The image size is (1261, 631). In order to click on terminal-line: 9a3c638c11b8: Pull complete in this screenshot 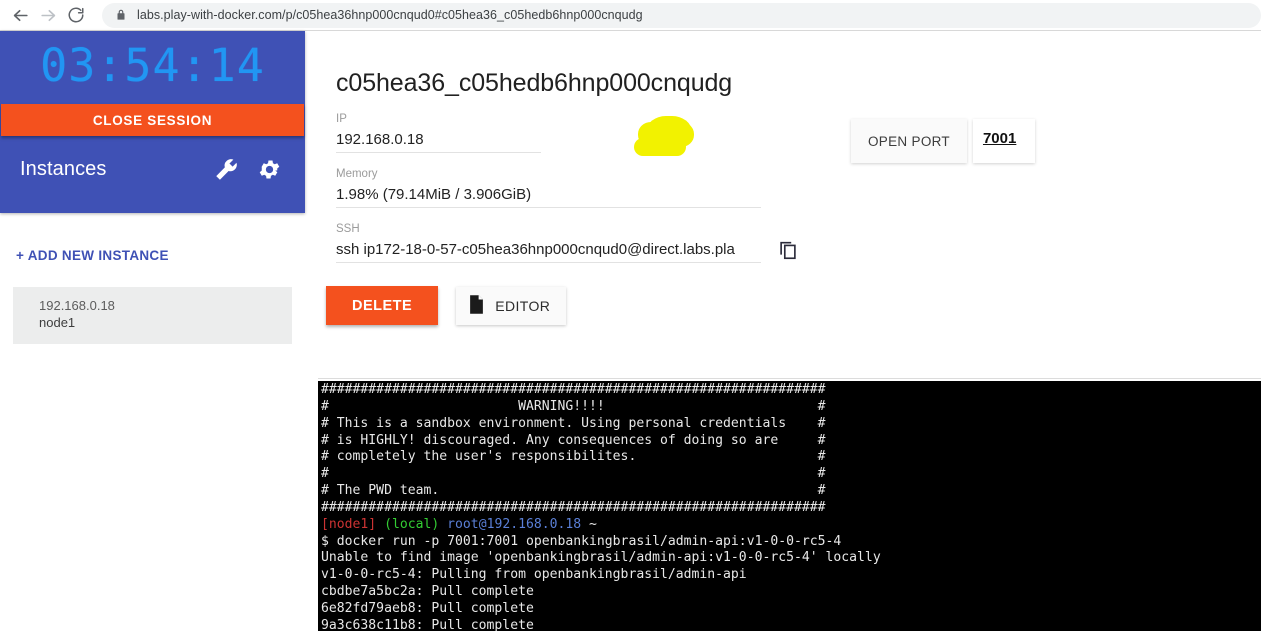, I will do `click(791, 624)`.